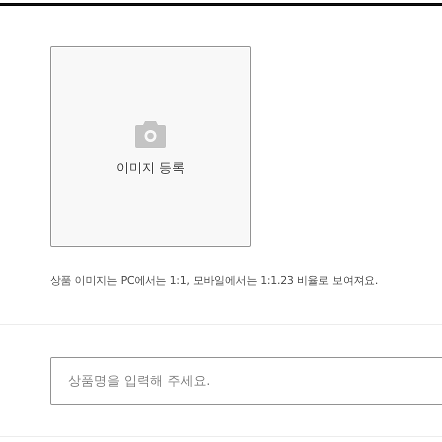 This screenshot has height=442, width=442. What do you see at coordinates (215, 280) in the screenshot?
I see `image-ratio-note: 상품 이미지는 PC에서는 1:1, 모바일에서는 1:1.23 비율로 보여져요.` at bounding box center [215, 280].